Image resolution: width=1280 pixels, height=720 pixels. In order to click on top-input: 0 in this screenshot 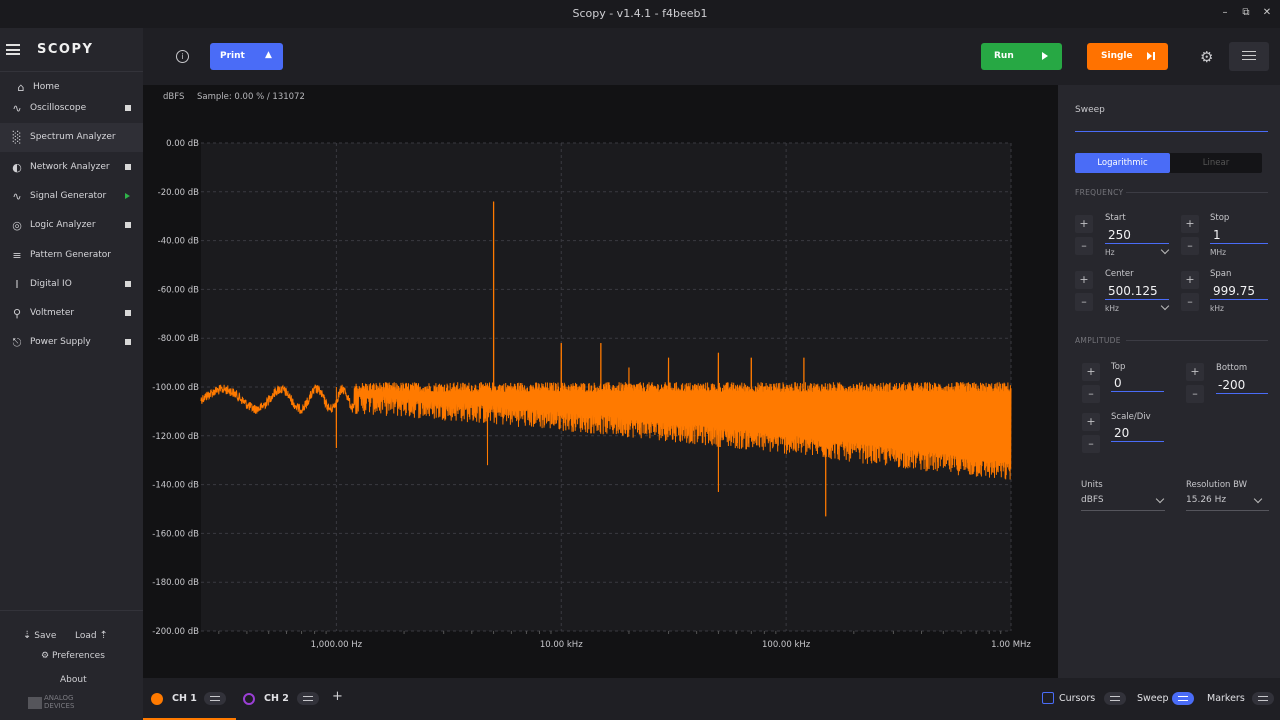, I will do `click(1118, 383)`.